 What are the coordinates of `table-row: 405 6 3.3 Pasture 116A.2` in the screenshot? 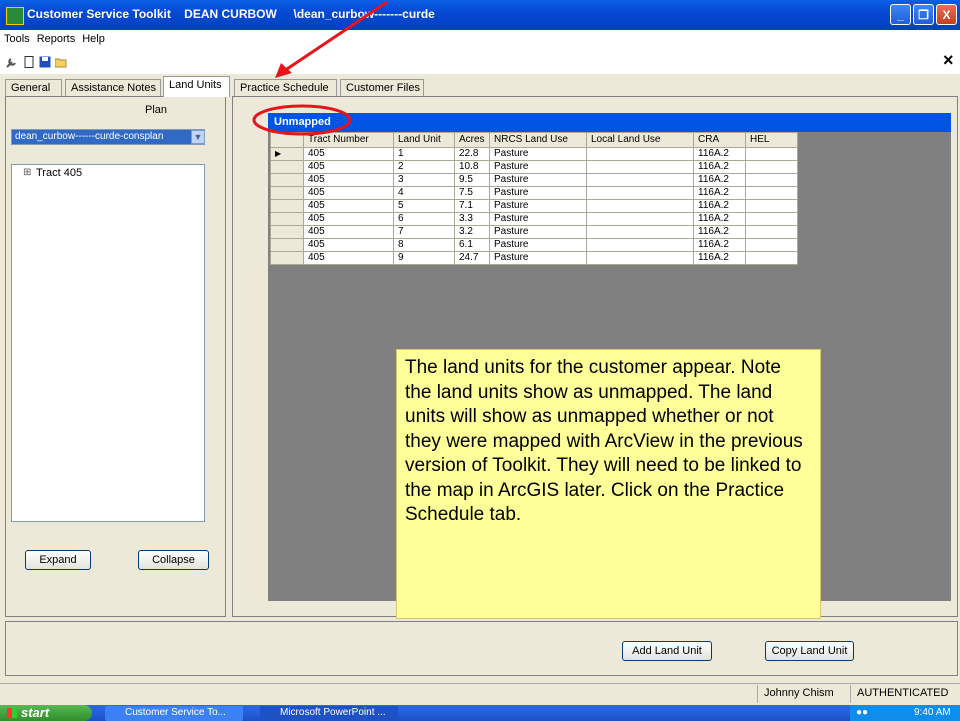 It's located at (534, 219).